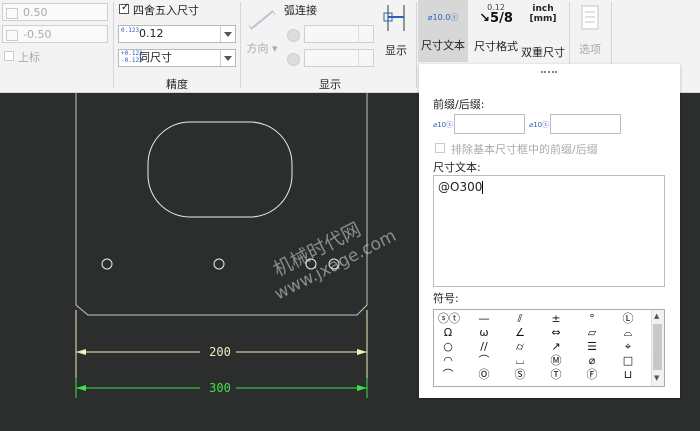 Image resolution: width=700 pixels, height=431 pixels. What do you see at coordinates (656, 316) in the screenshot?
I see `chevron-up-icon: ▲` at bounding box center [656, 316].